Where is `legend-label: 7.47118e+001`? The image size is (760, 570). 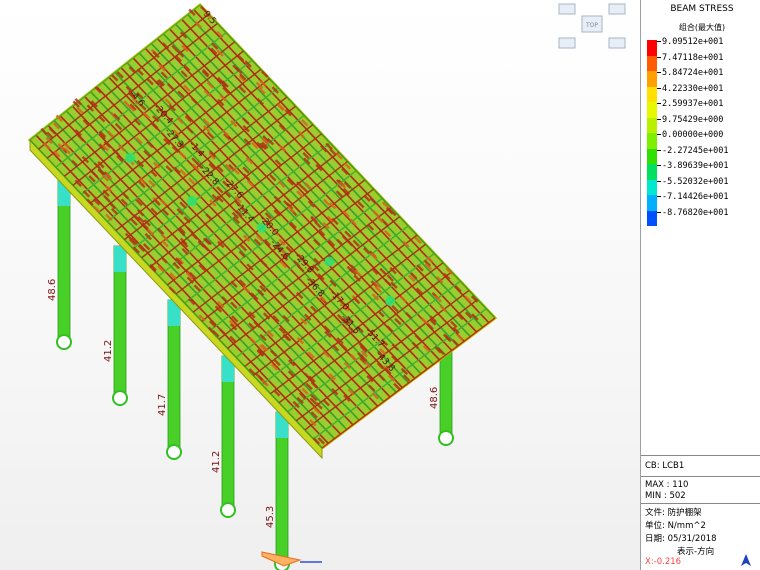 legend-label: 7.47118e+001 is located at coordinates (693, 57).